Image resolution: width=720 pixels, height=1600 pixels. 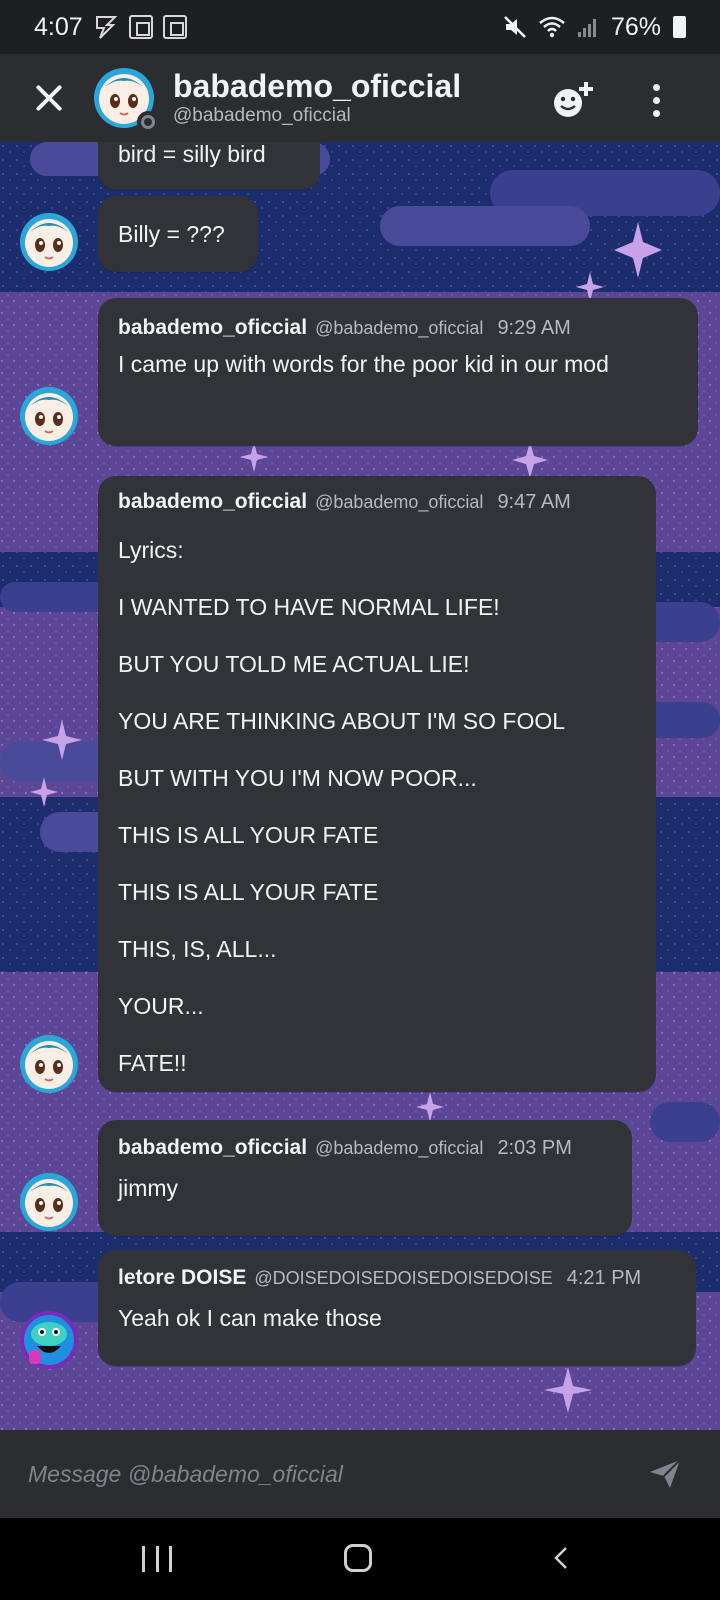 I want to click on more-vertical-icon, so click(x=656, y=100).